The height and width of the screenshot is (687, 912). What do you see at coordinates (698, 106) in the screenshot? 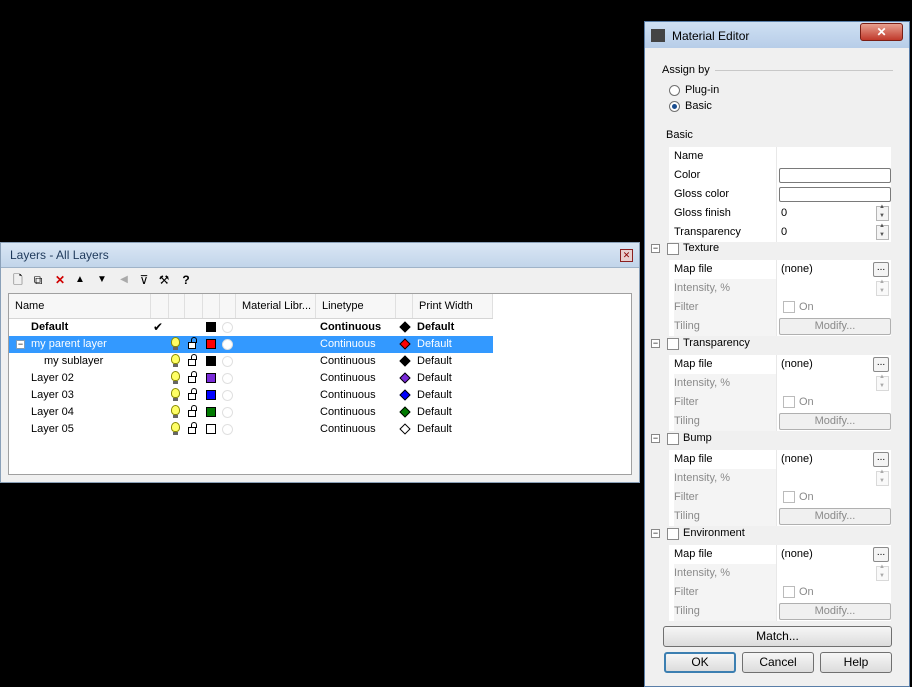
I see `basic-radio-label: Basic` at bounding box center [698, 106].